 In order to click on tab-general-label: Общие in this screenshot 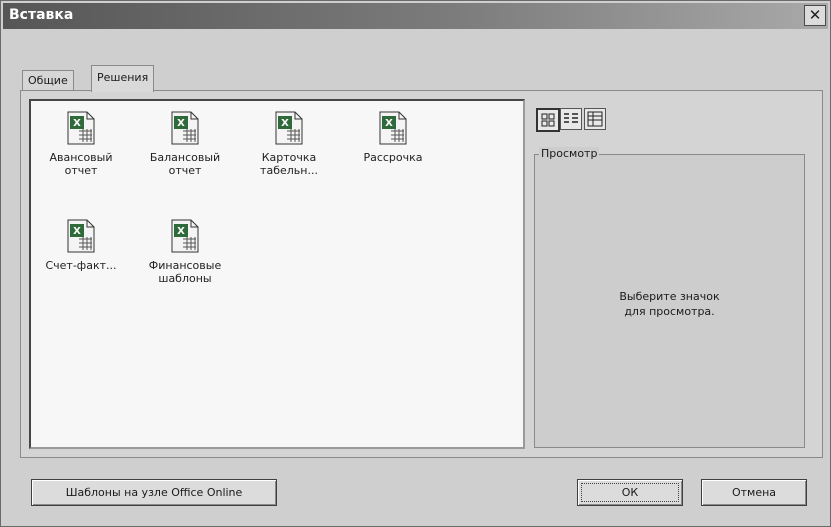, I will do `click(48, 80)`.